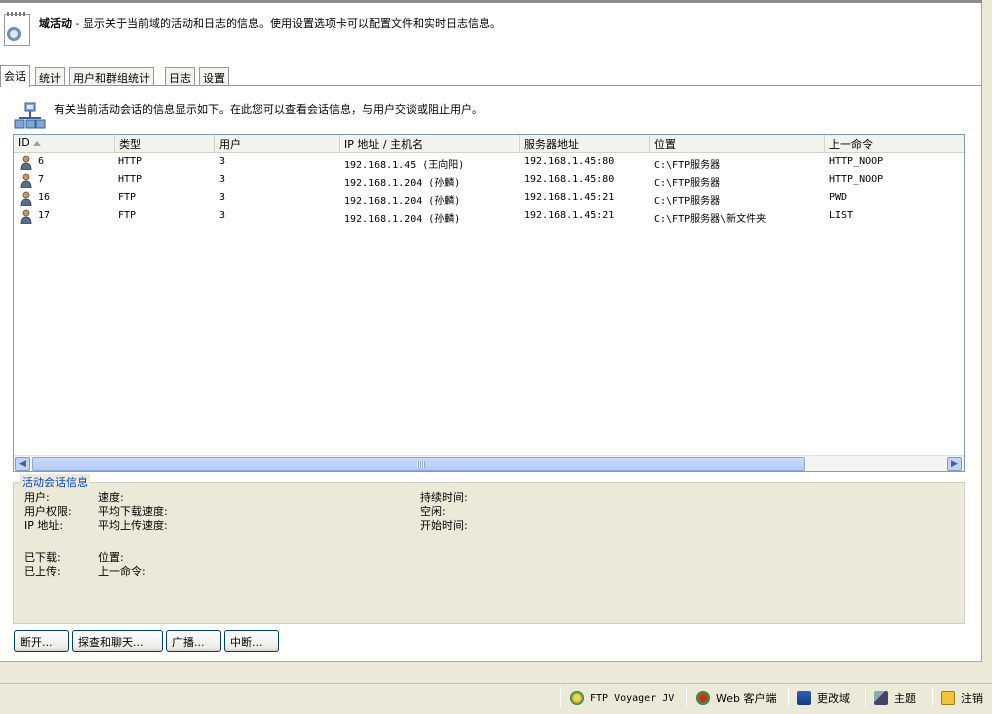 The height and width of the screenshot is (714, 992). Describe the element at coordinates (111, 76) in the screenshot. I see `tab-user-group-statistics: 用户和群组统计` at that location.